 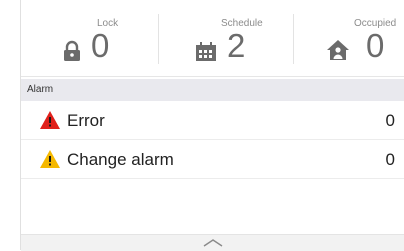 I want to click on error-warning-icon, so click(x=50, y=122).